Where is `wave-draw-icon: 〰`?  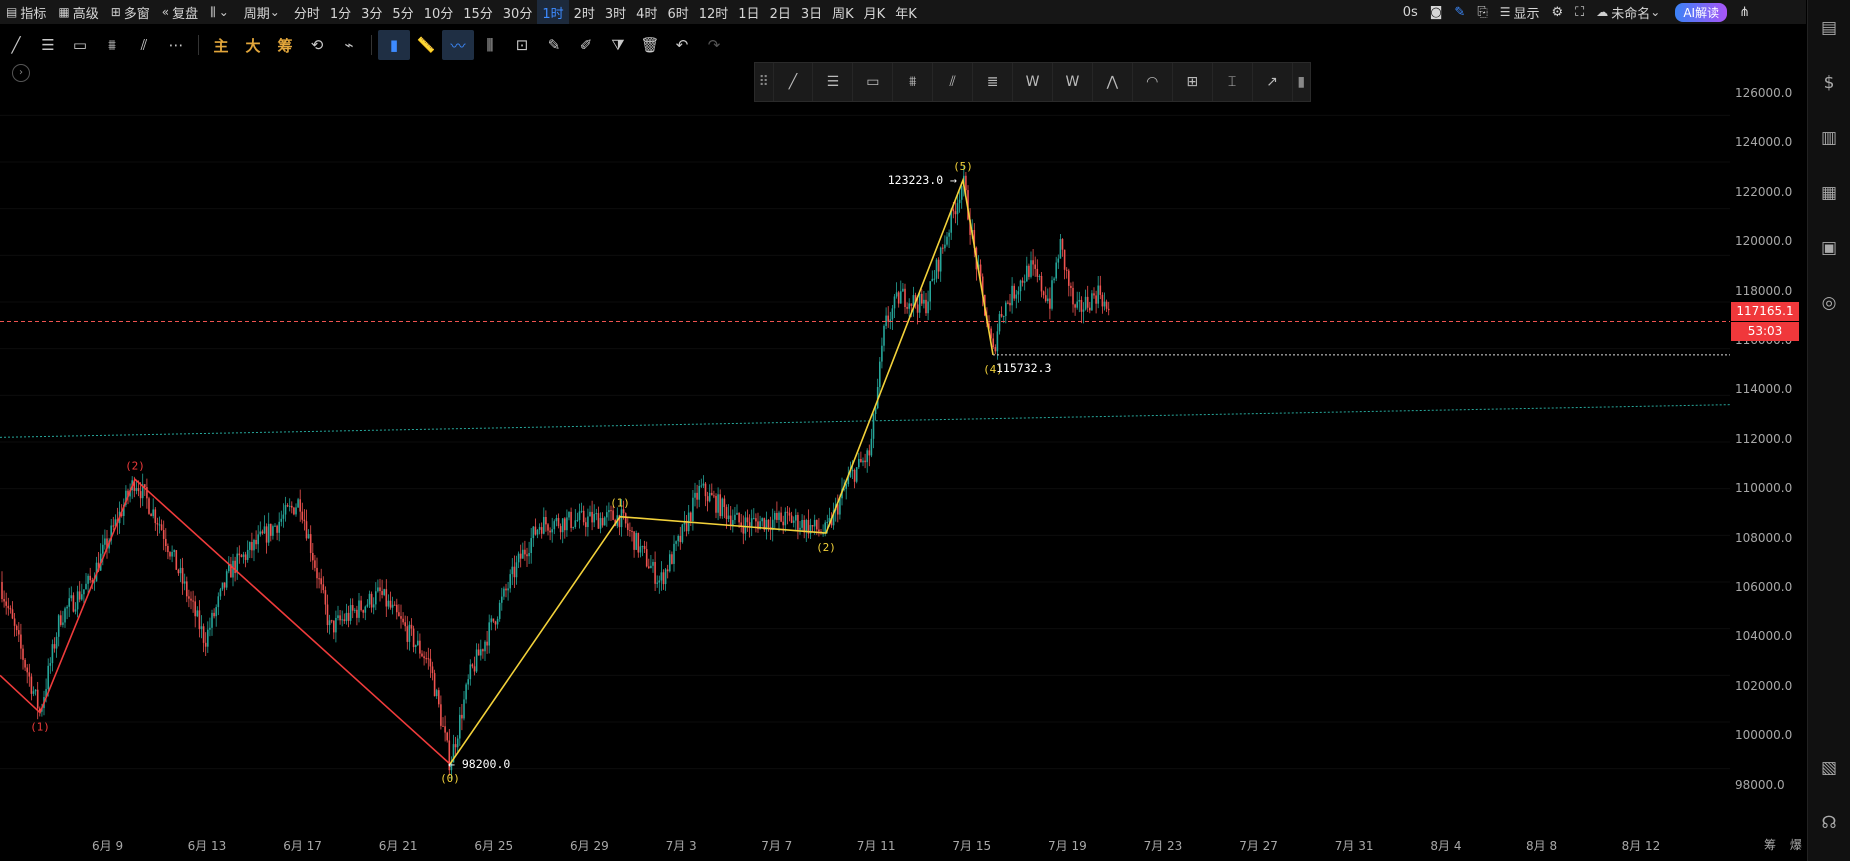 wave-draw-icon: 〰 is located at coordinates (458, 45).